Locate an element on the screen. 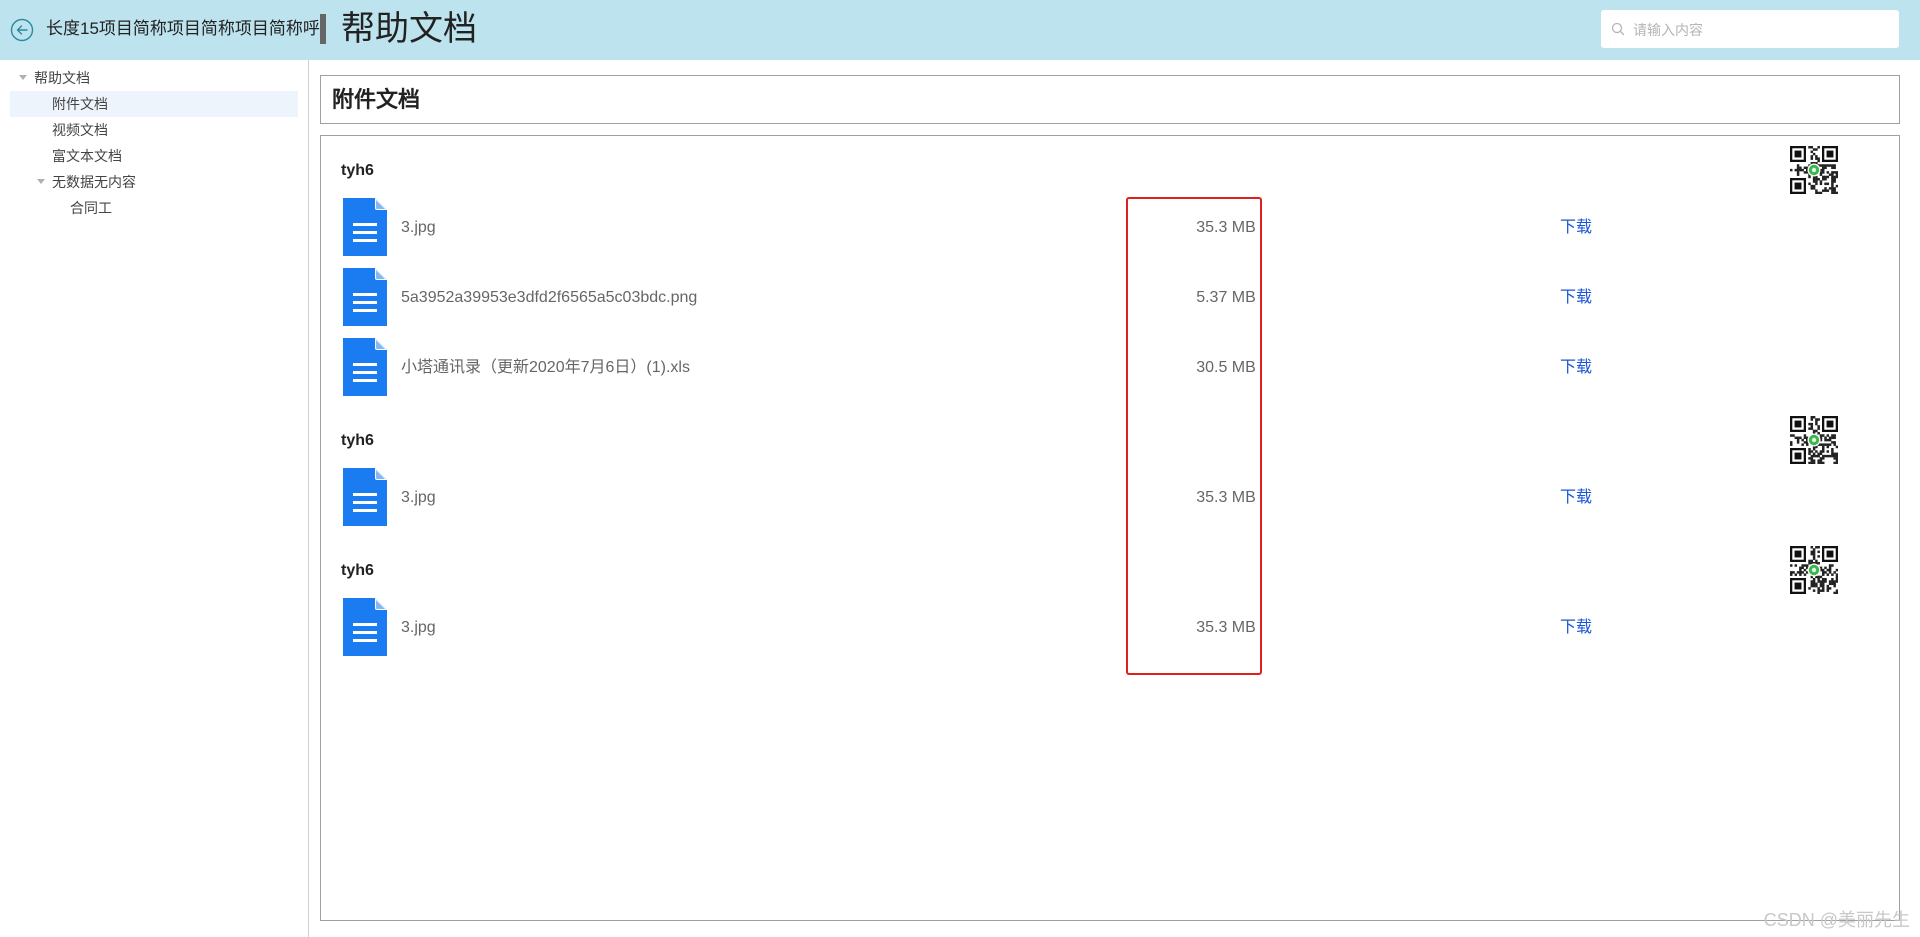 This screenshot has width=1920, height=937. file-row: 小塔通讯录（更新2020年7月6日）(1).xls 30.5 MB 下载 is located at coordinates (1091, 368).